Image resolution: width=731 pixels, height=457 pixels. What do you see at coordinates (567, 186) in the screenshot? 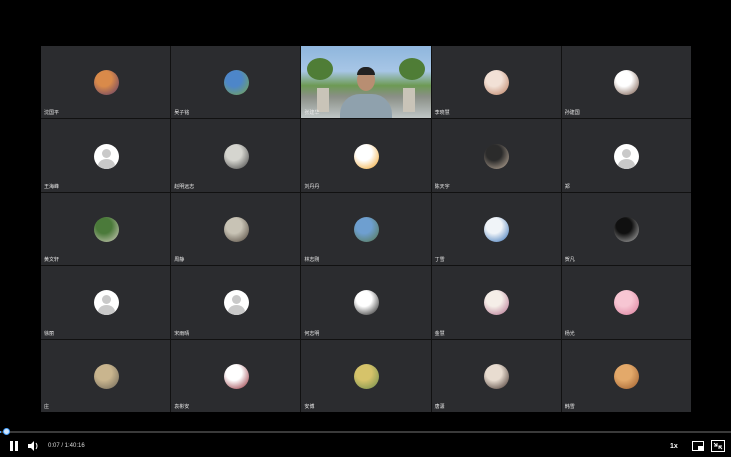
I see `participant-name: 郑` at bounding box center [567, 186].